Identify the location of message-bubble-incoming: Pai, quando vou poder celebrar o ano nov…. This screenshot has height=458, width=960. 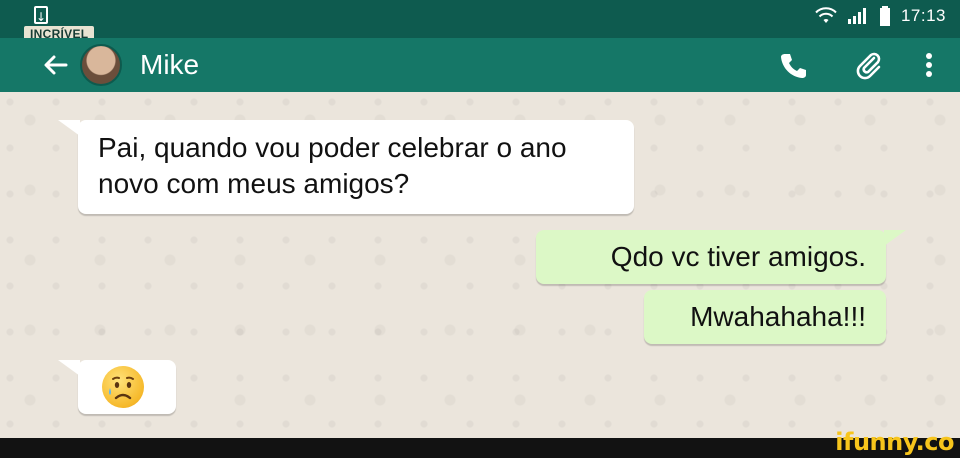
(346, 167).